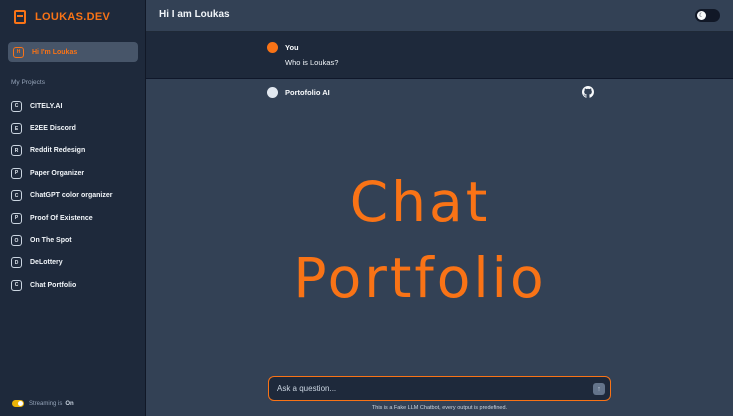 The height and width of the screenshot is (416, 733). I want to click on top-bar: Hi I am Loukas ☾, so click(439, 16).